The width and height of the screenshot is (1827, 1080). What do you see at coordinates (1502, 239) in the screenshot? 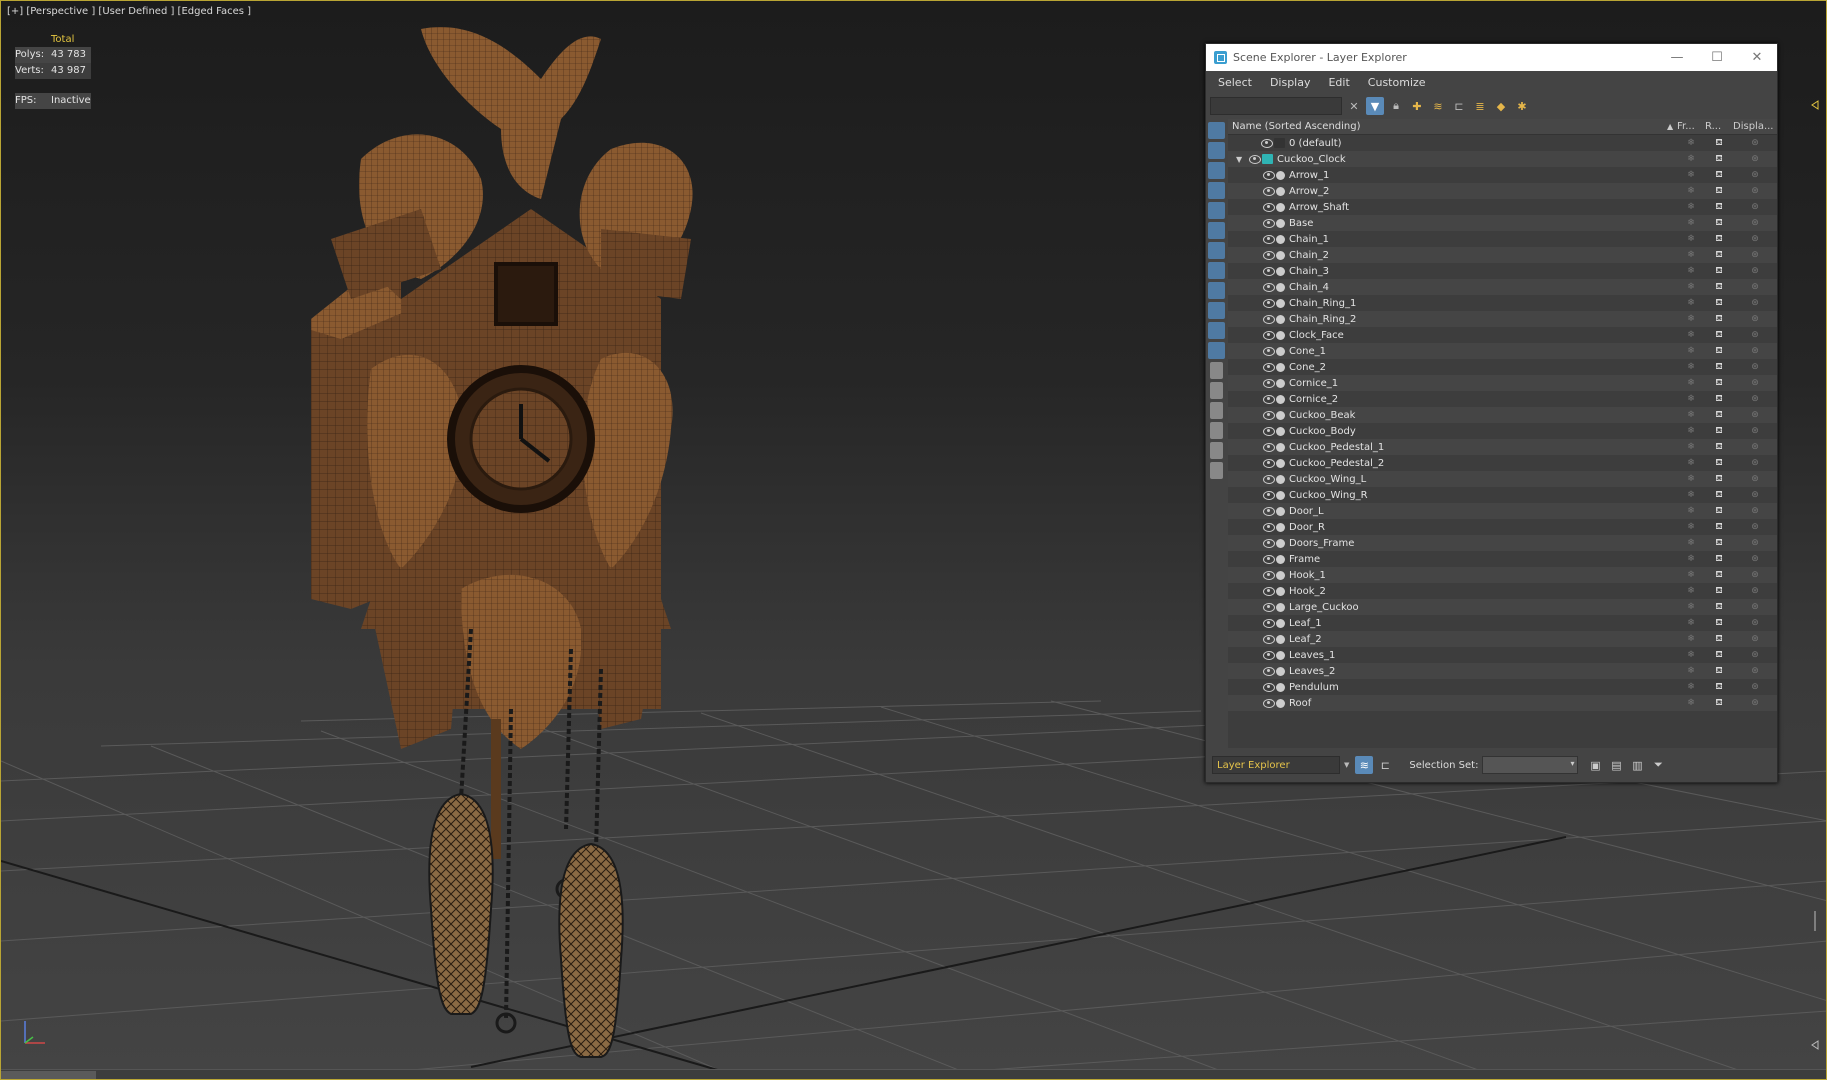
I see `object-row: Chain_1 ❄ ⛾ ⊛` at bounding box center [1502, 239].